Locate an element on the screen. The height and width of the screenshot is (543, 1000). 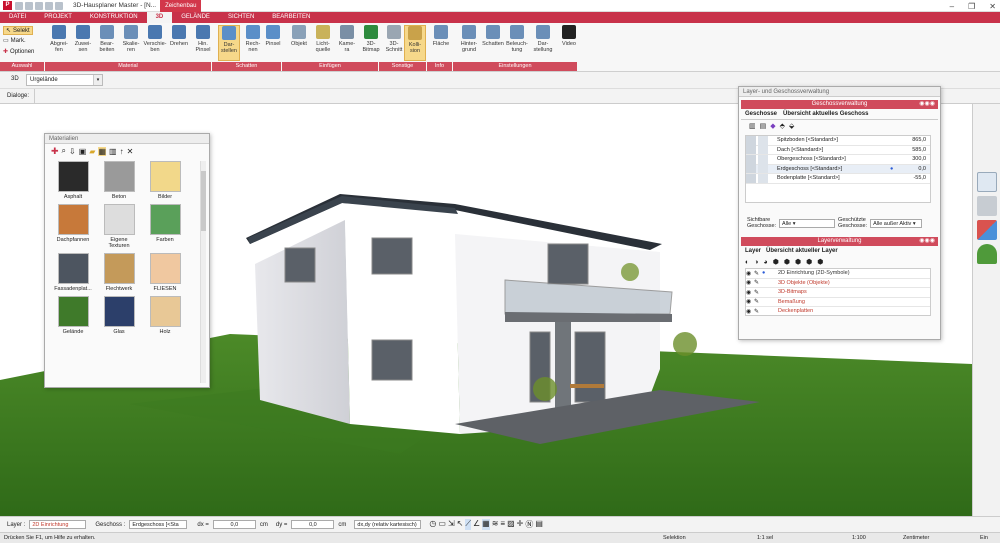
layer-delete-icon: ⬢ is located at coordinates (820, 262).